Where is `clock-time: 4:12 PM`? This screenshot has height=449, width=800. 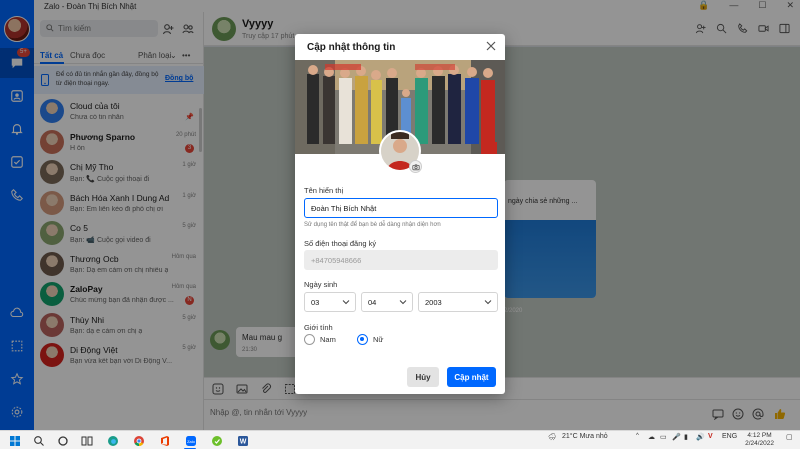
clock-time: 4:12 PM is located at coordinates (759, 435).